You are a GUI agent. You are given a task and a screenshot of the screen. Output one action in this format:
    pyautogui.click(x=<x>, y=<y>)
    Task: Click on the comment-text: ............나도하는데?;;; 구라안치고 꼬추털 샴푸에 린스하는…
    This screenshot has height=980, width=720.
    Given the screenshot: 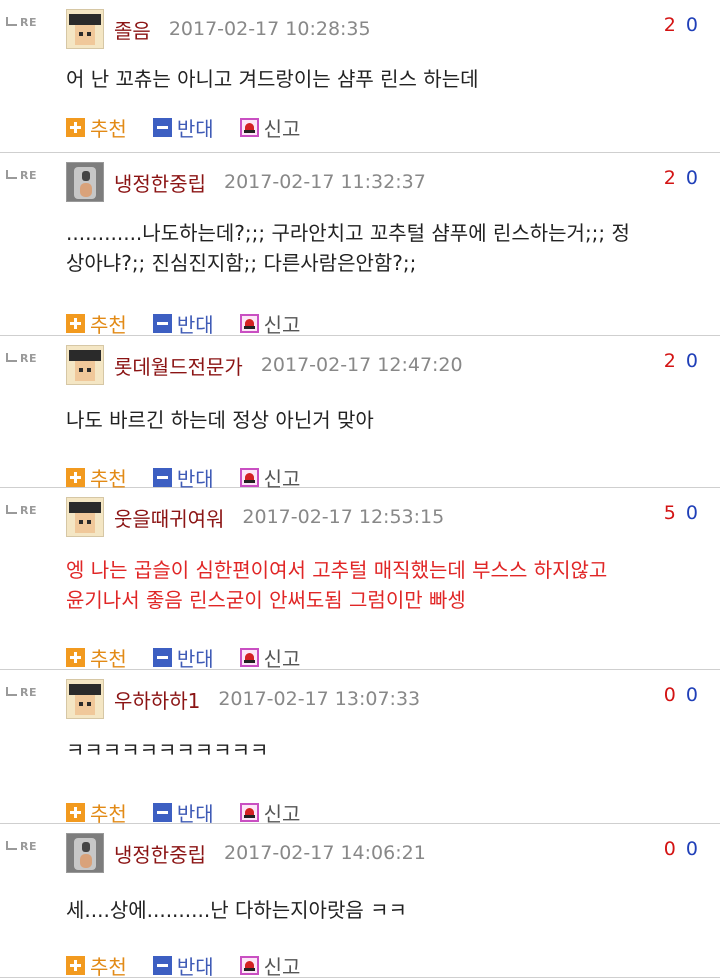 What is the action you would take?
    pyautogui.click(x=383, y=248)
    